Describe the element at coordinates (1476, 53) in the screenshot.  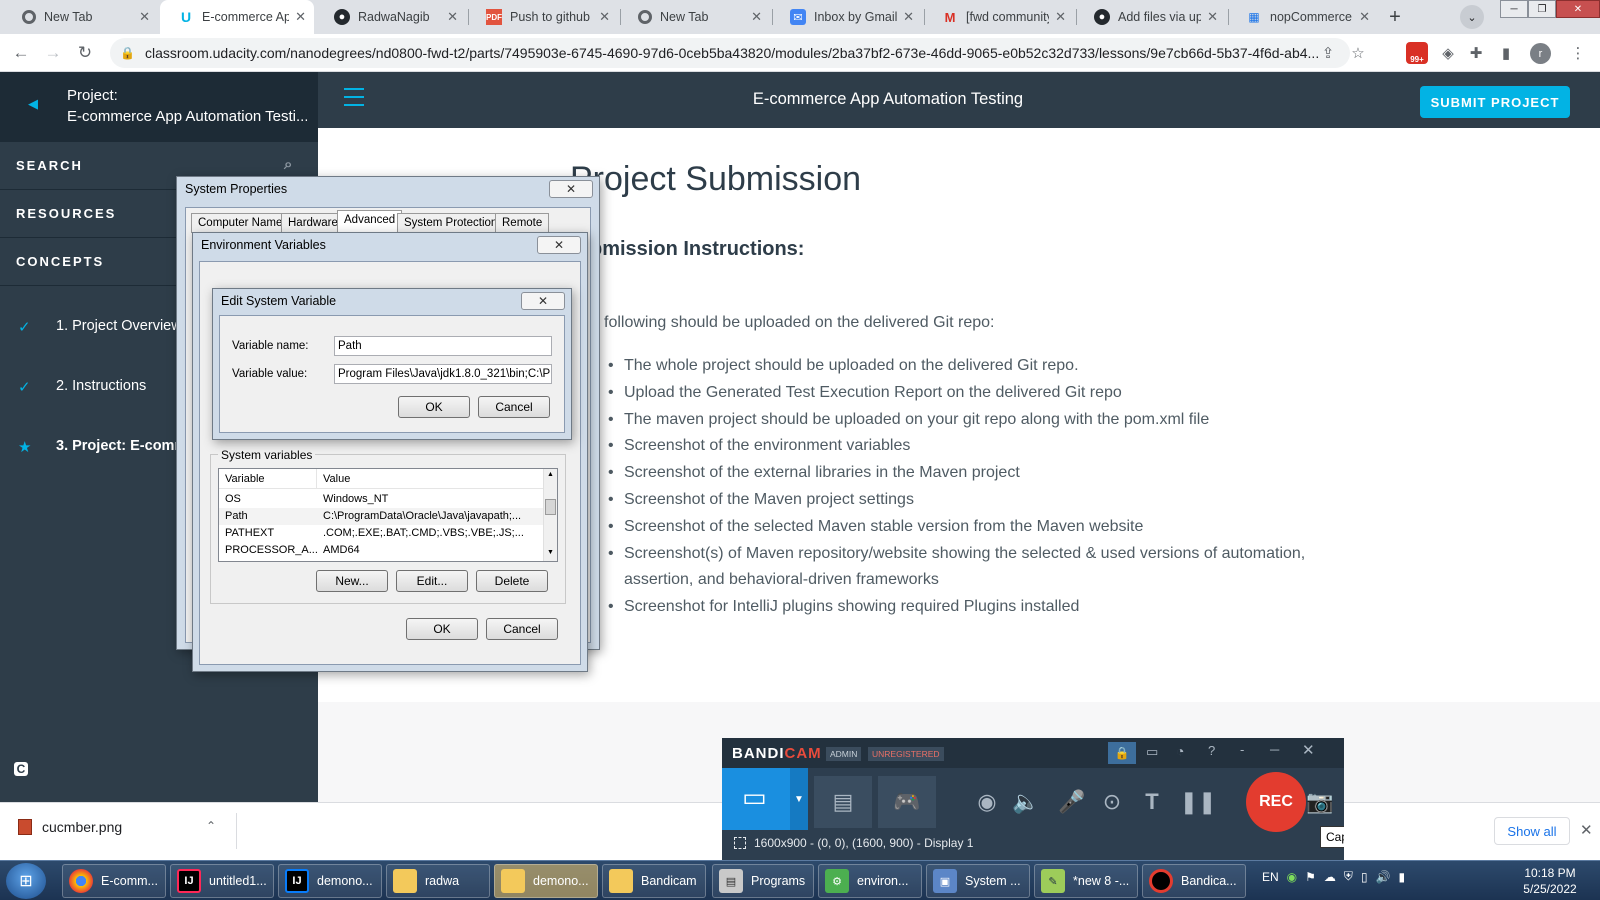
I see `puzzle-icon: ✚` at that location.